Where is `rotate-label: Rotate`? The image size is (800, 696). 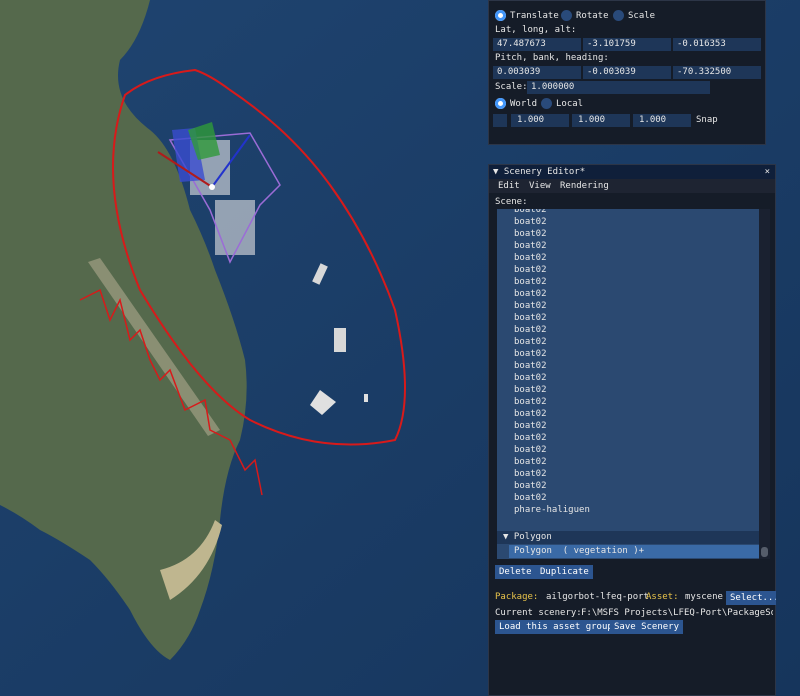 rotate-label: Rotate is located at coordinates (592, 16).